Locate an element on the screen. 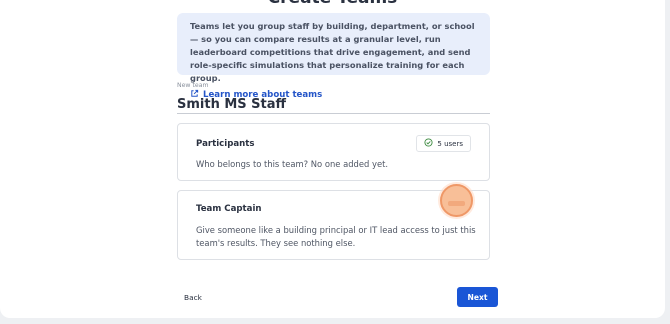 The image size is (670, 324). page-title: Create Teams is located at coordinates (332, 4).